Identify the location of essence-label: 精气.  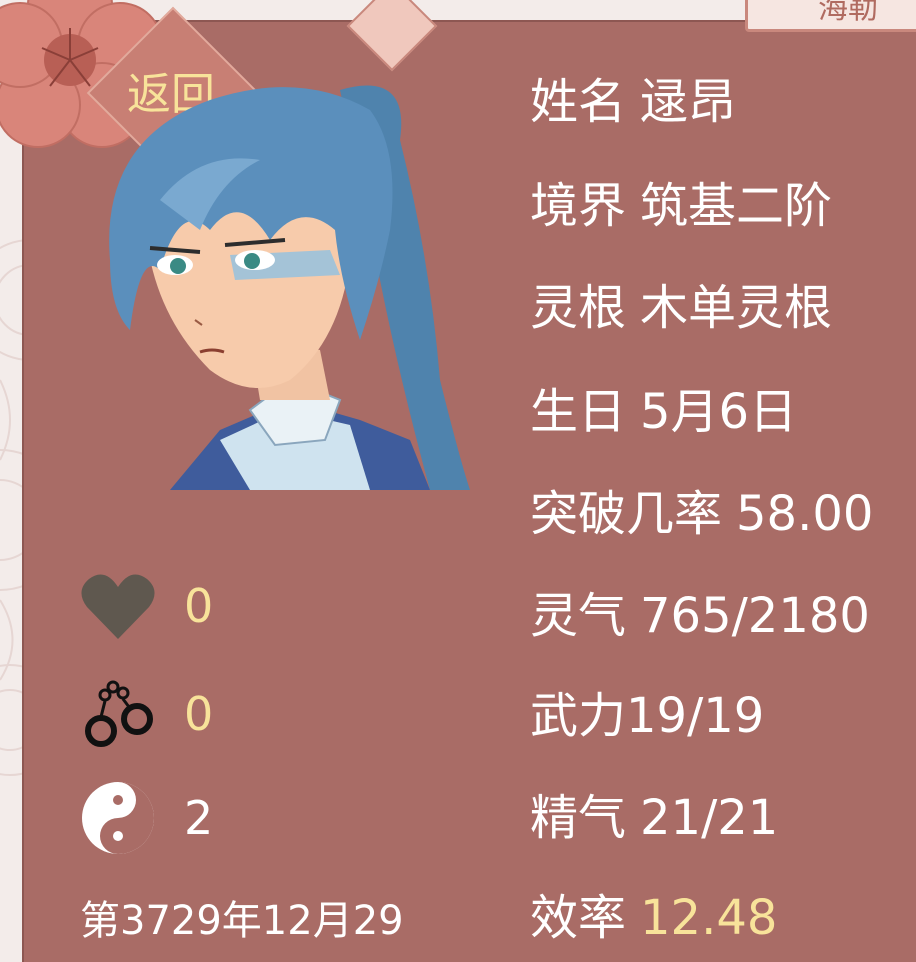
(578, 818).